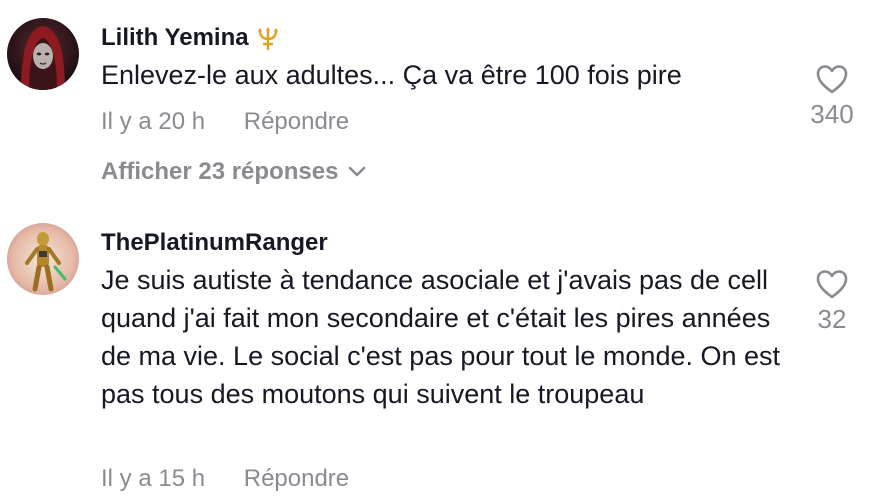 Image resolution: width=892 pixels, height=502 pixels. I want to click on comment-username: ThePlatinumRanger, so click(214, 243).